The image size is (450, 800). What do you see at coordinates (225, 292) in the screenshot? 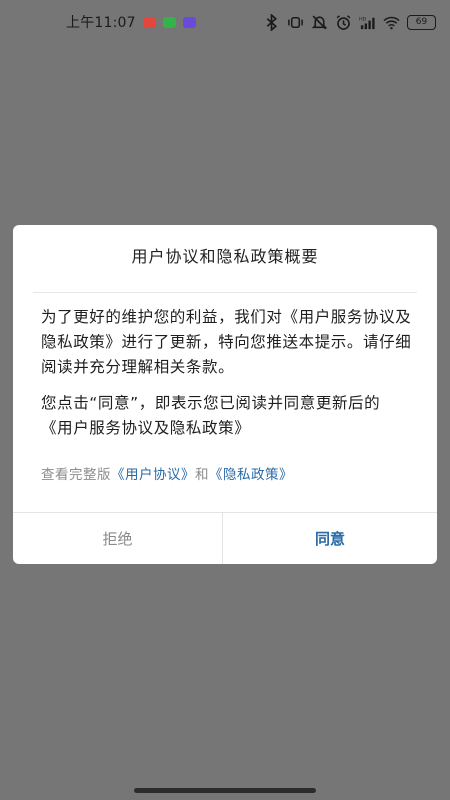
I see `title-divider` at bounding box center [225, 292].